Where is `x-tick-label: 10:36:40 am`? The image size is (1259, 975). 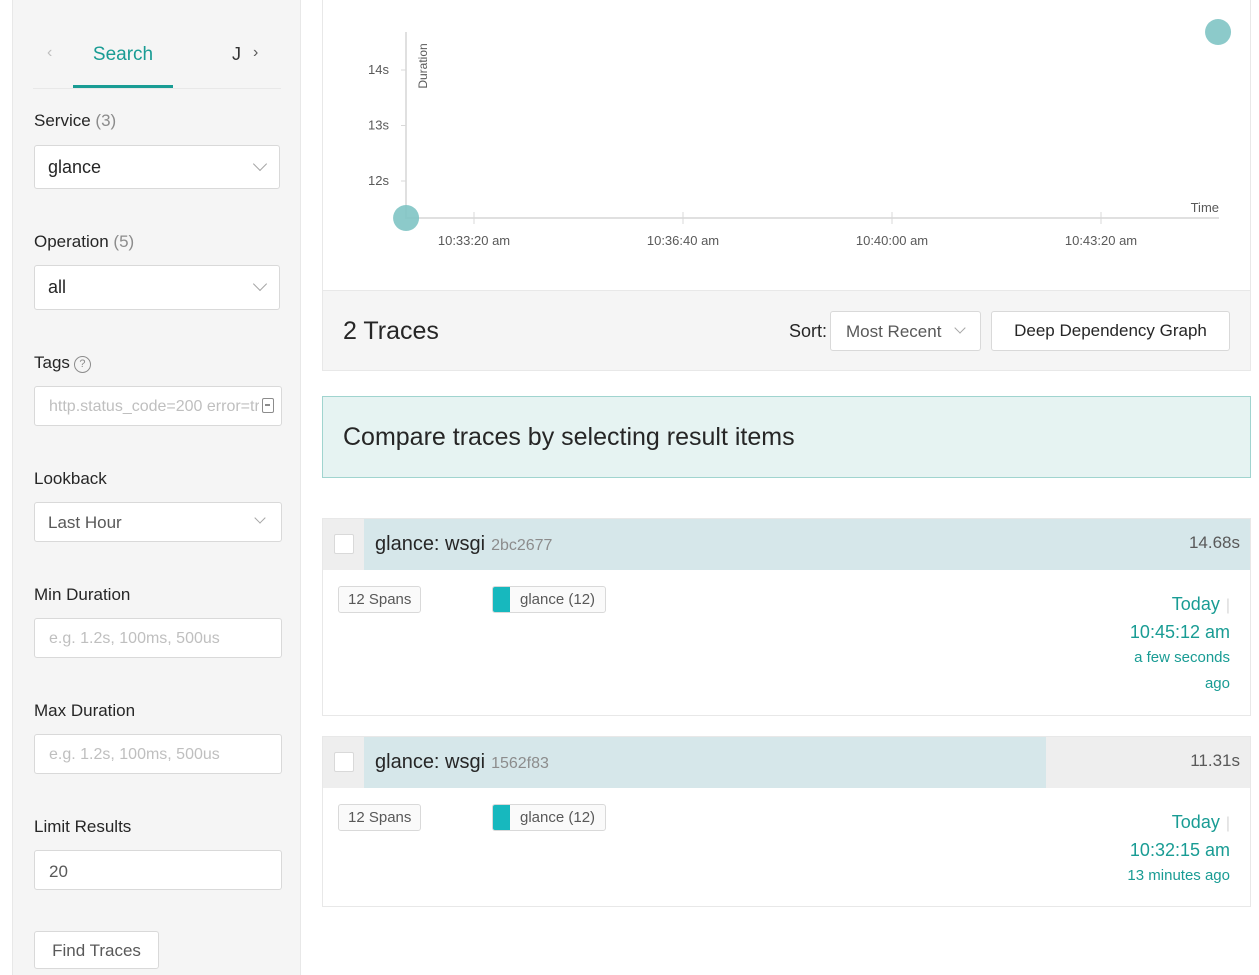 x-tick-label: 10:36:40 am is located at coordinates (683, 240).